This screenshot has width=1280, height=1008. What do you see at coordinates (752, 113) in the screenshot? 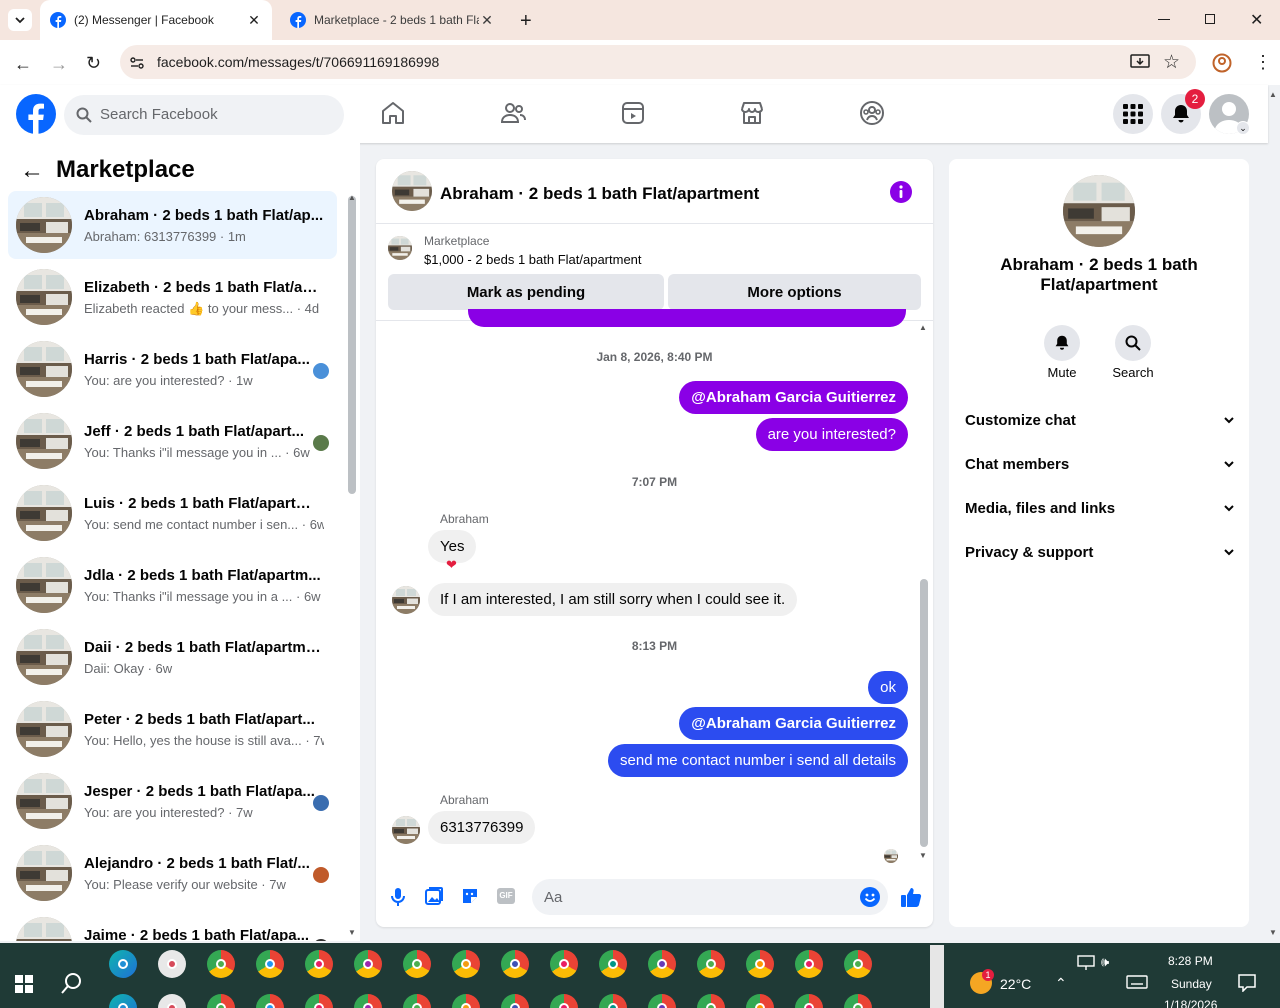
I see `marketplace-icon` at bounding box center [752, 113].